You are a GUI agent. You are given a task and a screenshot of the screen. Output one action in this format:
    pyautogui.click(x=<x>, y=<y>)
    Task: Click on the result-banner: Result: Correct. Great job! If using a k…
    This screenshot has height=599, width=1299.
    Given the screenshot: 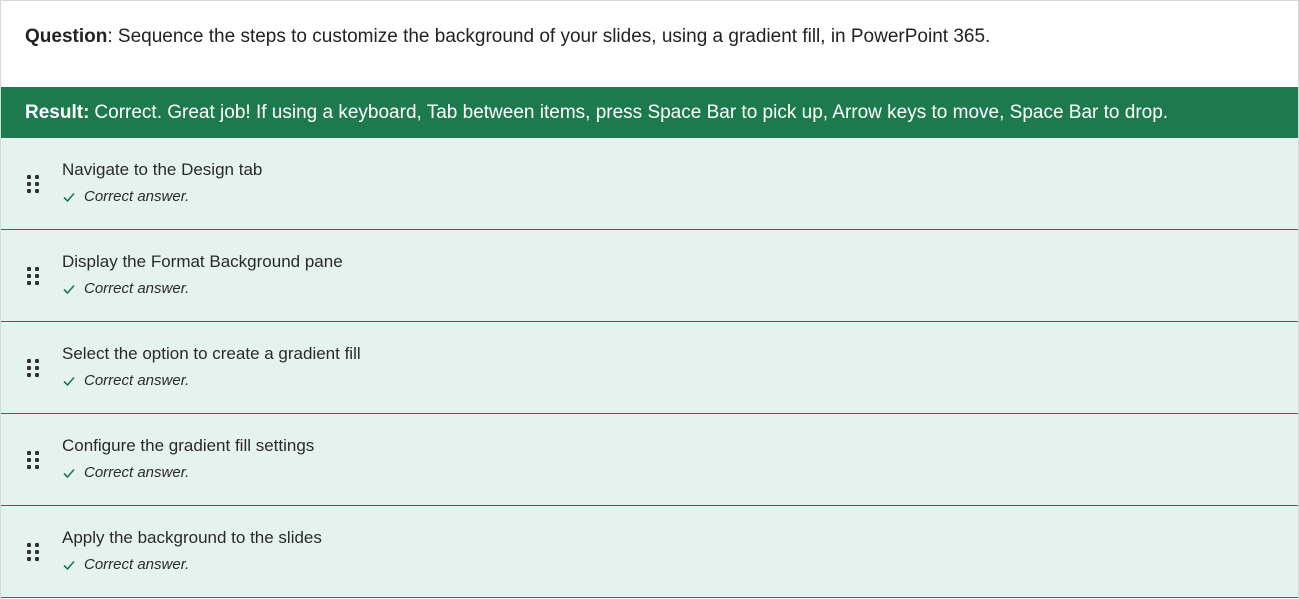 What is the action you would take?
    pyautogui.click(x=649, y=112)
    